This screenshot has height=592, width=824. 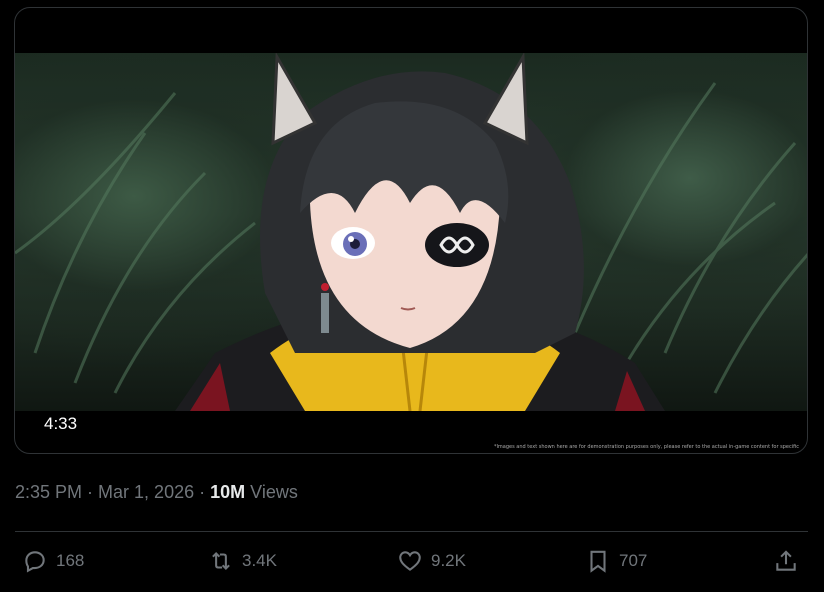 I want to click on share-button, so click(x=786, y=561).